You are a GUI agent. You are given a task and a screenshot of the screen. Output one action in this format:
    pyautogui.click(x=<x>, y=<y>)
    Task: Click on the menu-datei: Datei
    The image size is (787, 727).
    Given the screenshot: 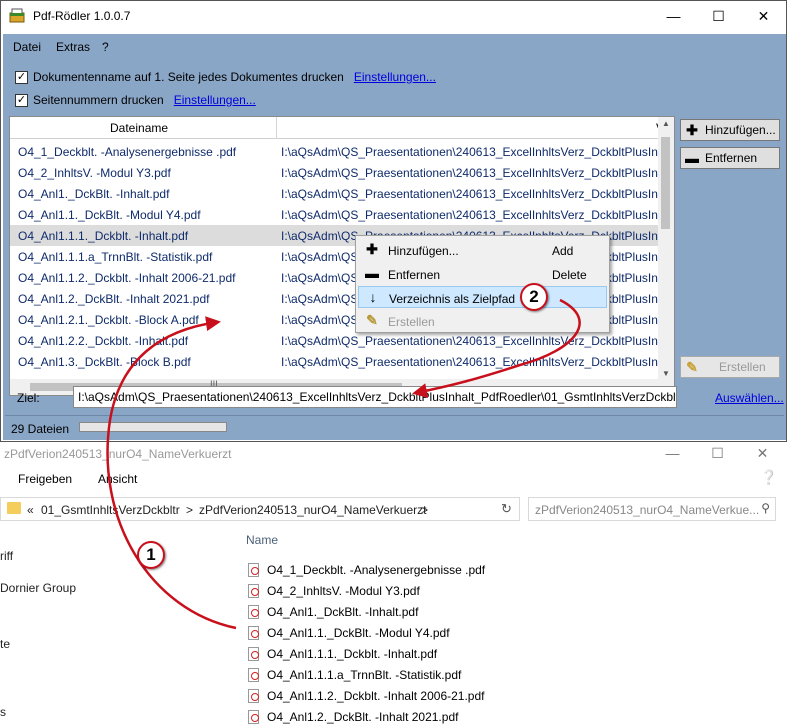 What is the action you would take?
    pyautogui.click(x=27, y=47)
    